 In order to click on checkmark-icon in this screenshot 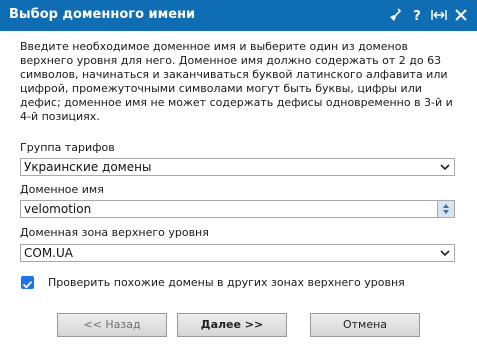, I will do `click(27, 284)`.